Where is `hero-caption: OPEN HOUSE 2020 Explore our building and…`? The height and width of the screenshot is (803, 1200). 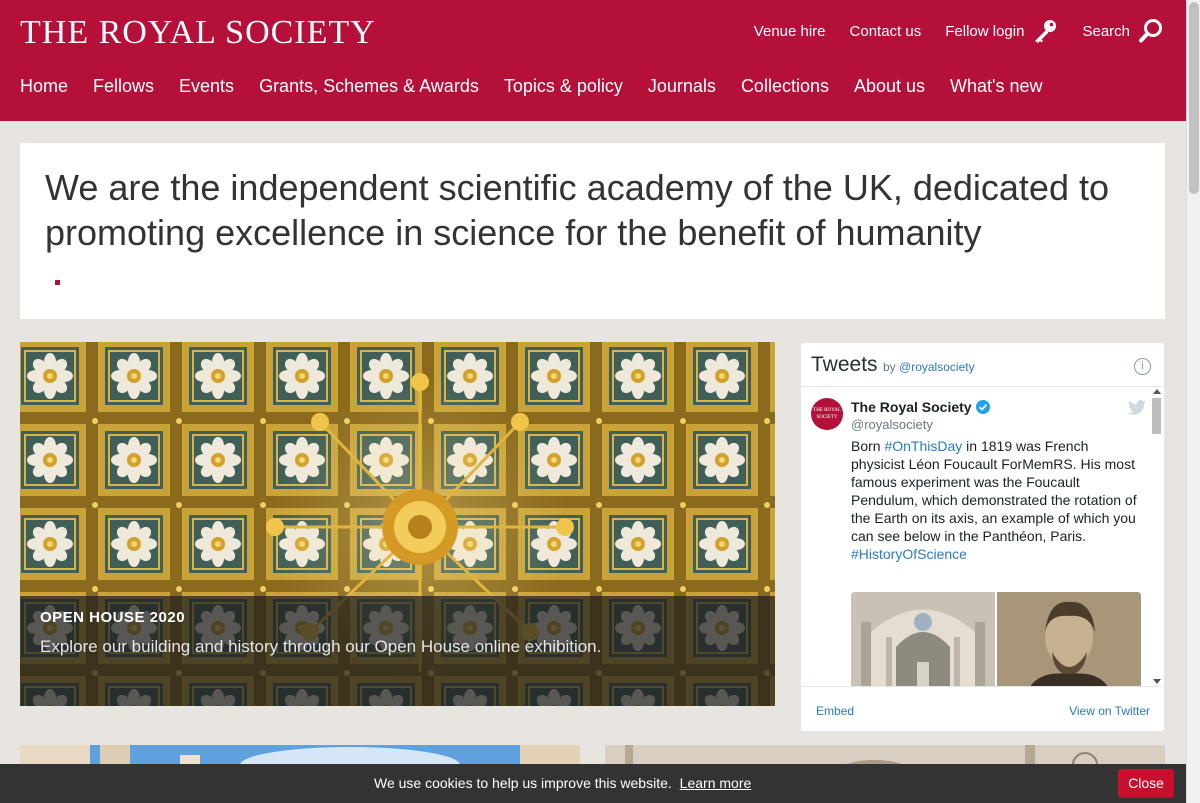
hero-caption: OPEN HOUSE 2020 Explore our building and… is located at coordinates (397, 651).